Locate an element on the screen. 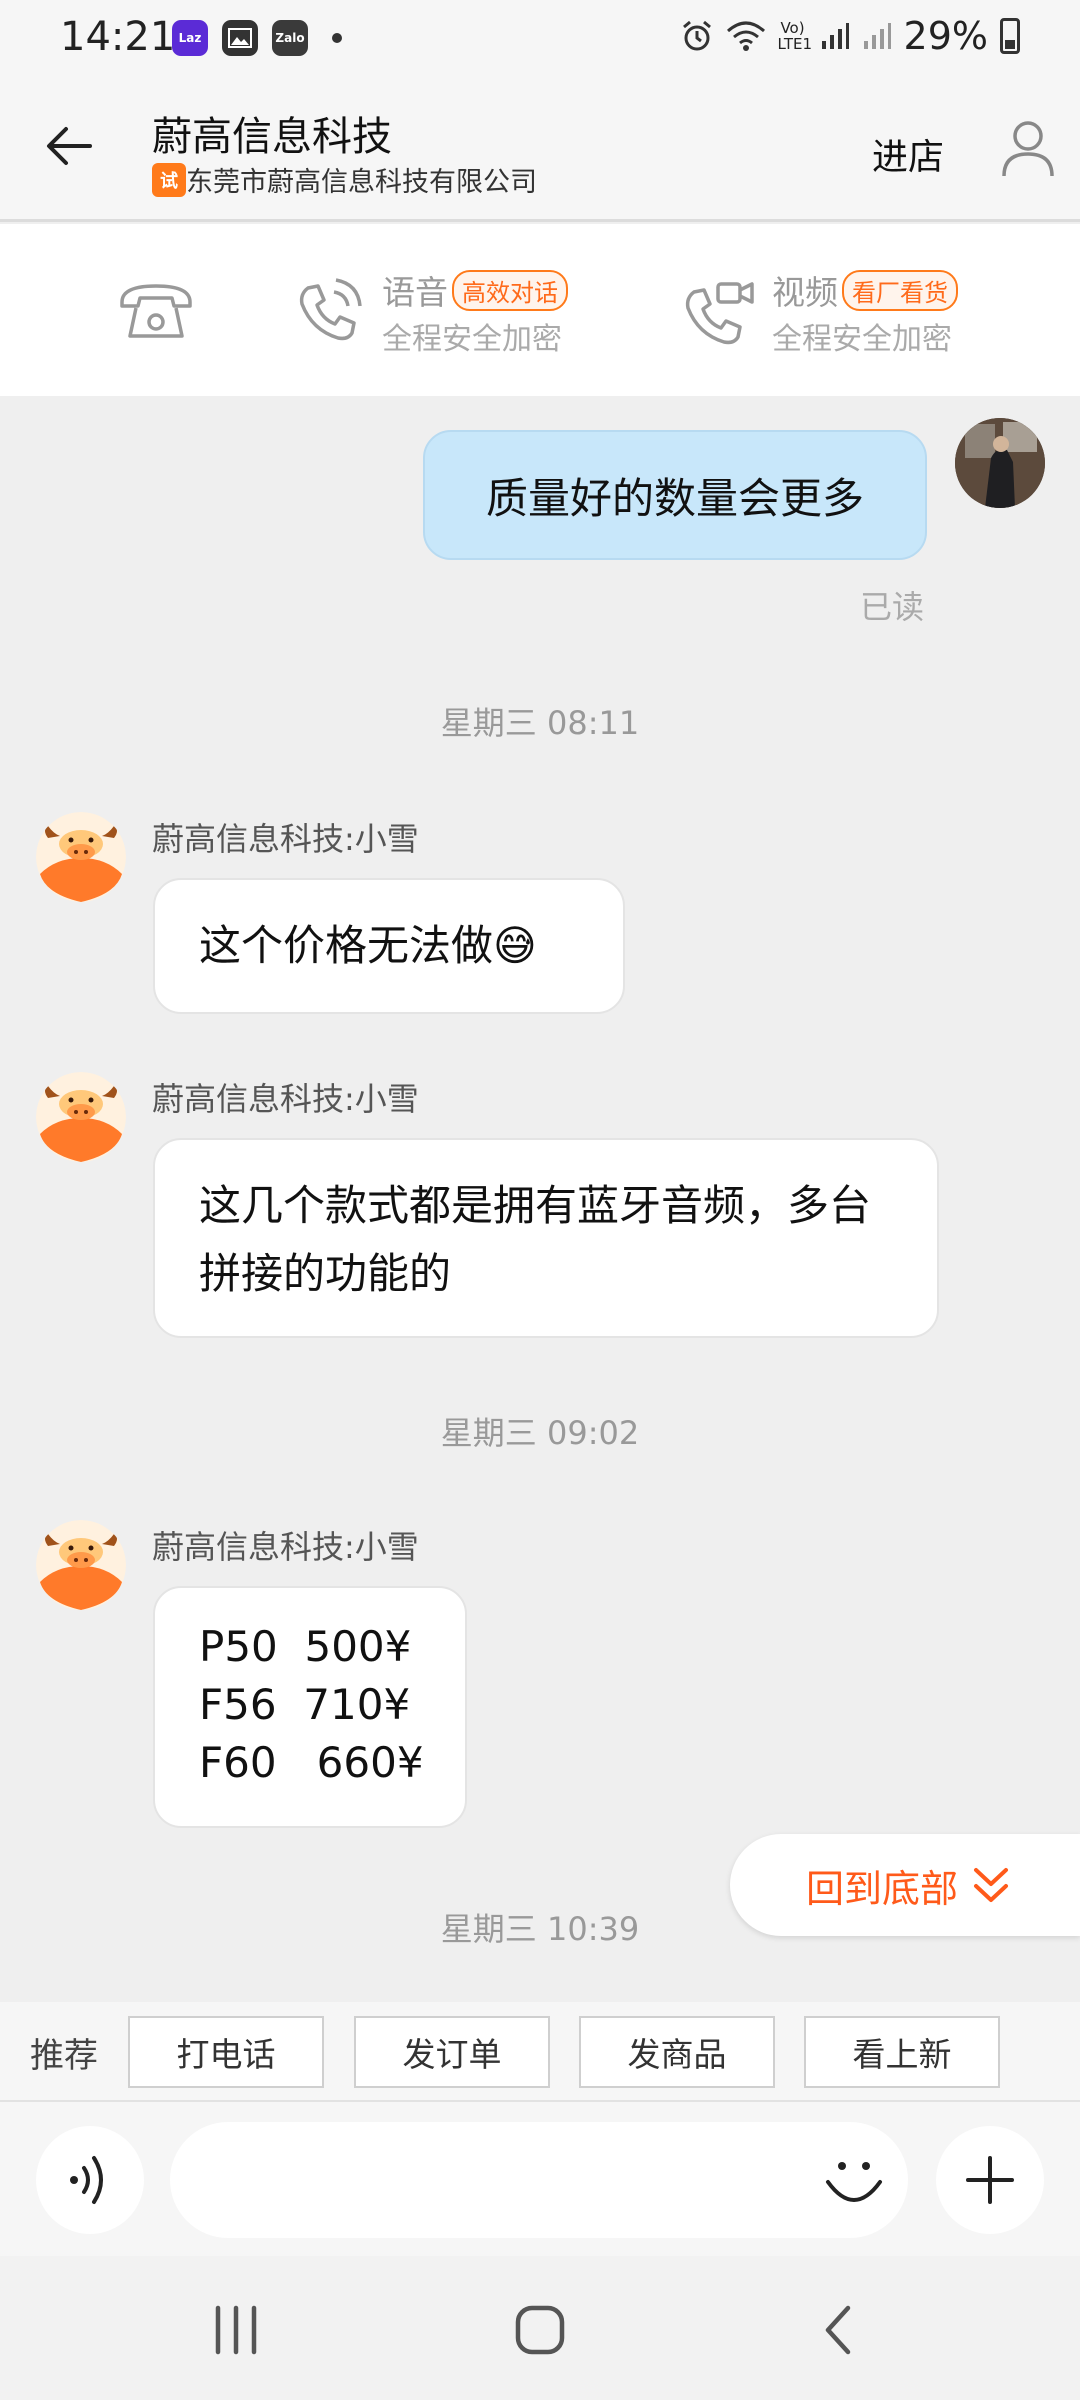  price-message-bubble: P50 500¥ F56 710¥ F60 660¥ is located at coordinates (310, 1707).